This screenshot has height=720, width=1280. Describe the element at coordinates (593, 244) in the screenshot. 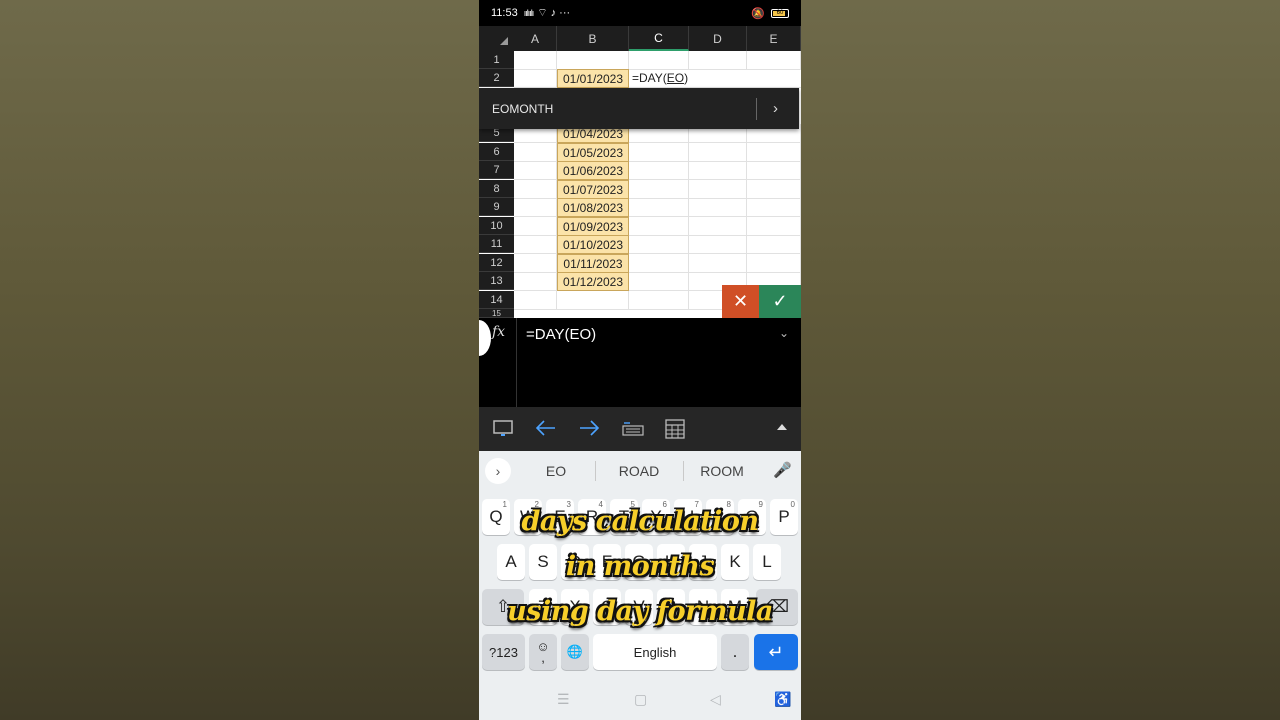

I see `cell-b11: 01/10/2023` at that location.